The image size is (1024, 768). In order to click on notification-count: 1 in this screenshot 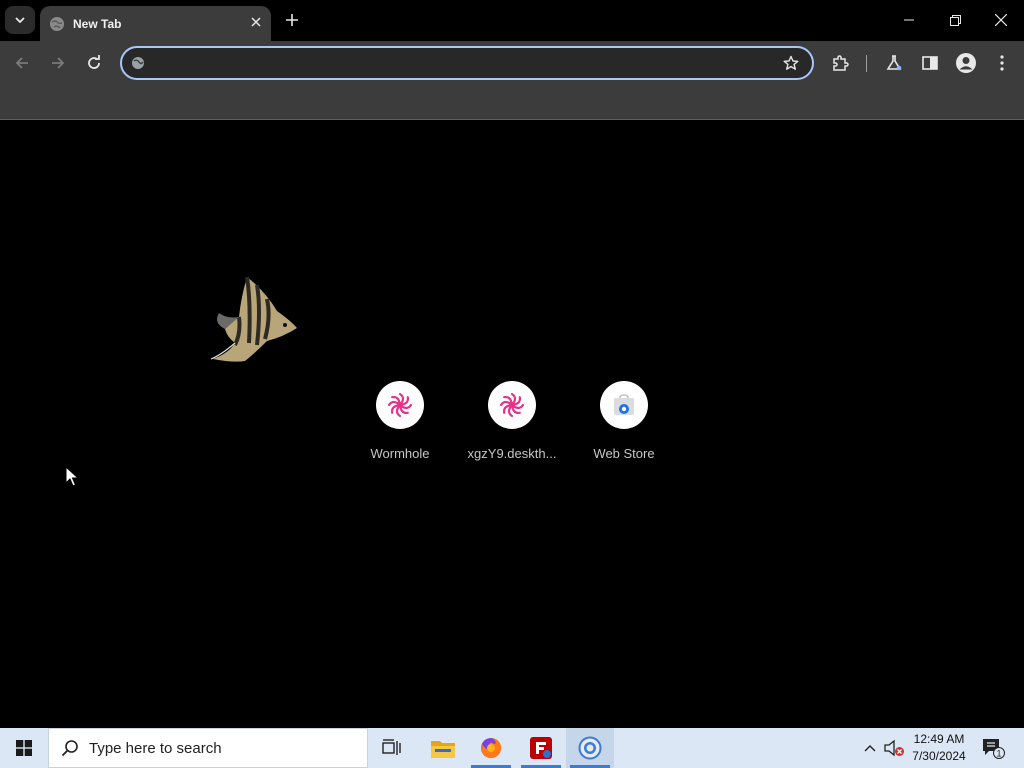, I will do `click(998, 754)`.